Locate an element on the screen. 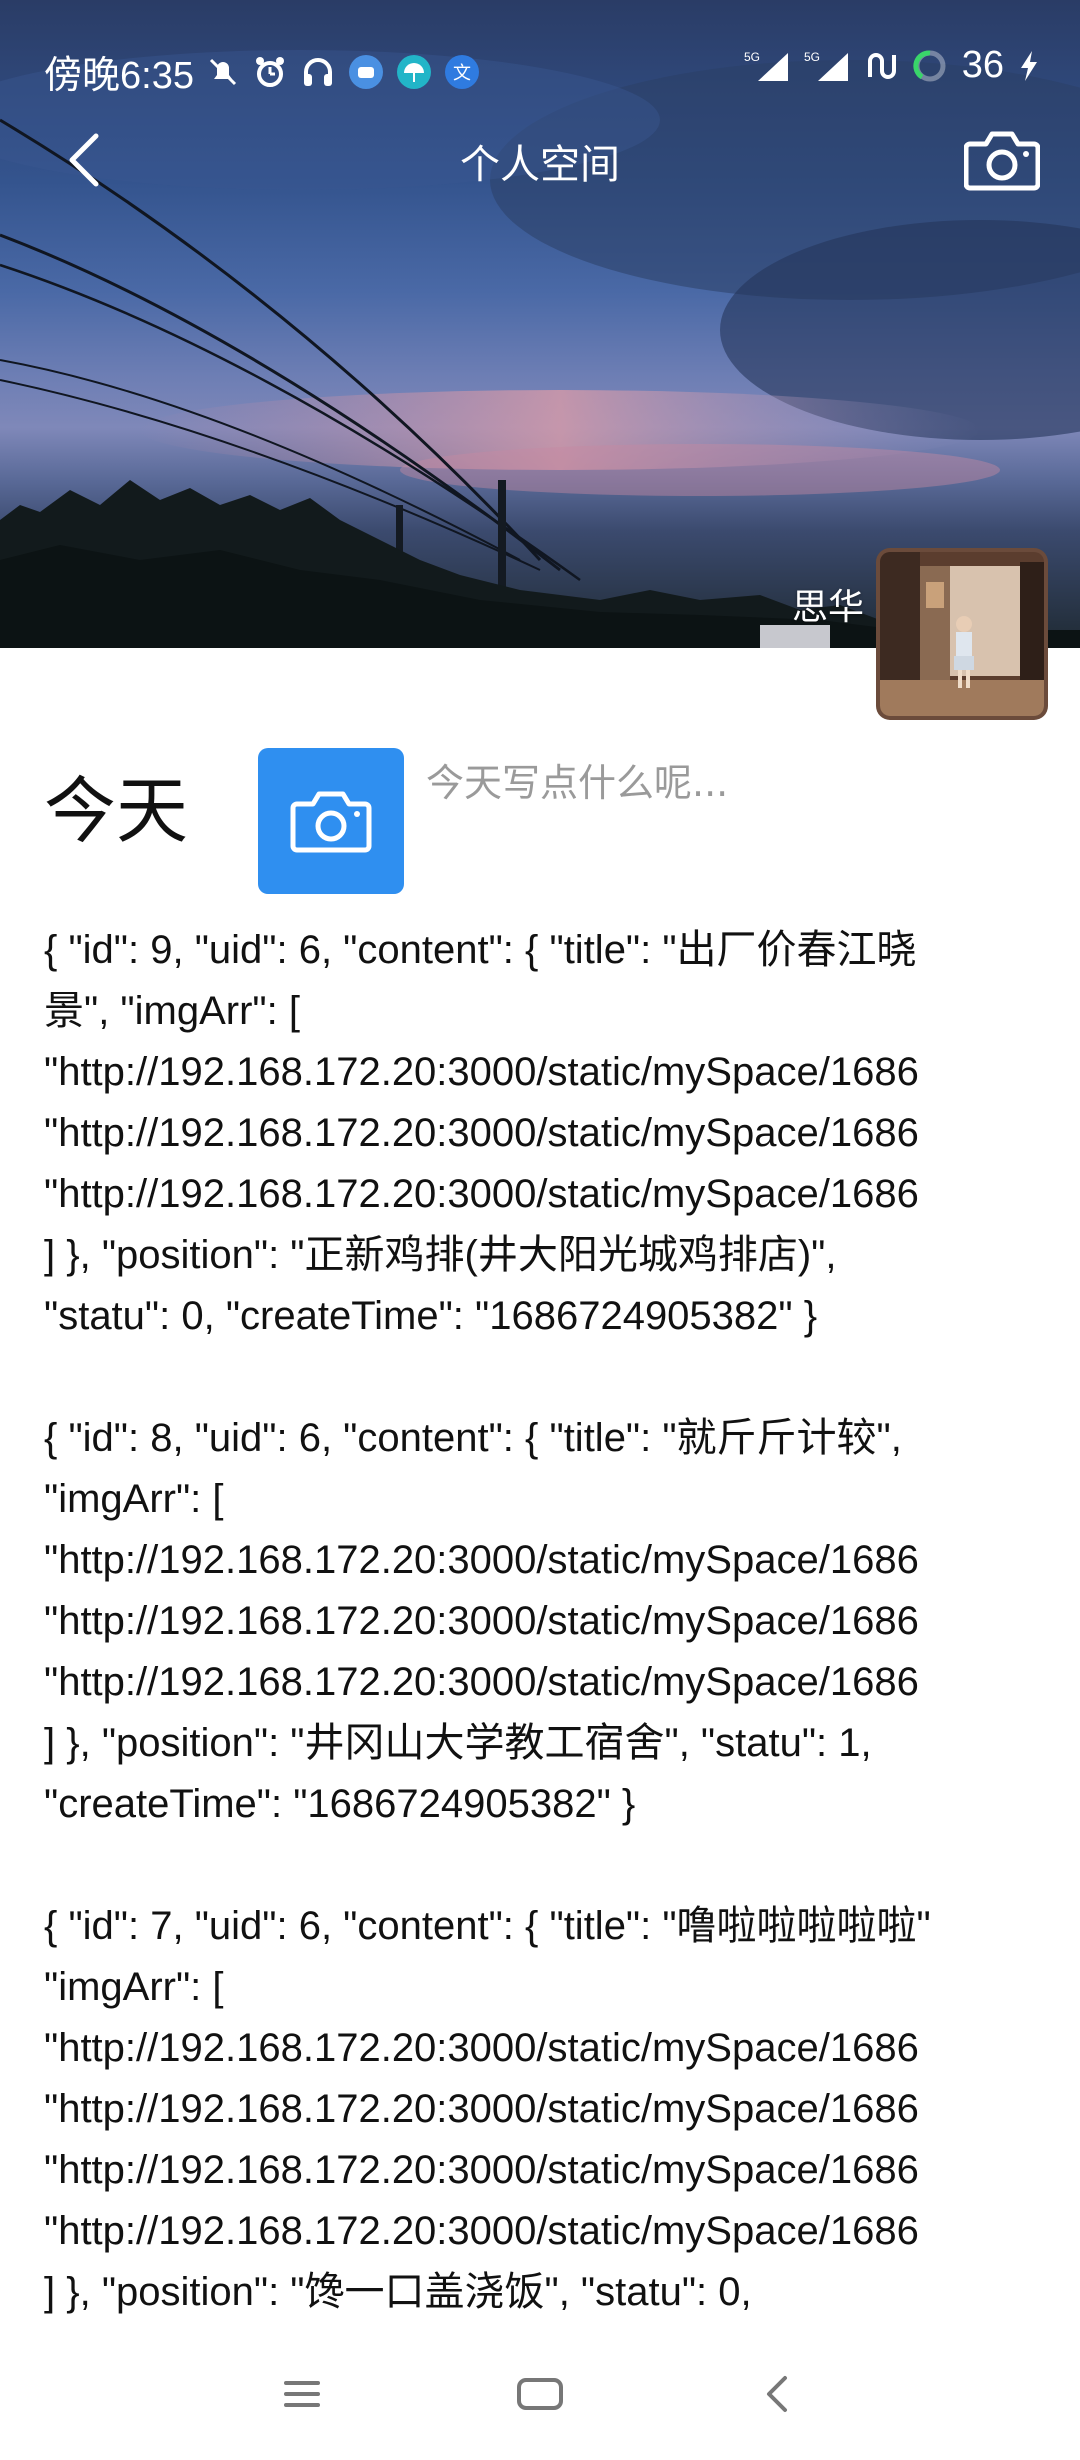 This screenshot has width=1080, height=2460. system-nav-bar is located at coordinates (540, 2396).